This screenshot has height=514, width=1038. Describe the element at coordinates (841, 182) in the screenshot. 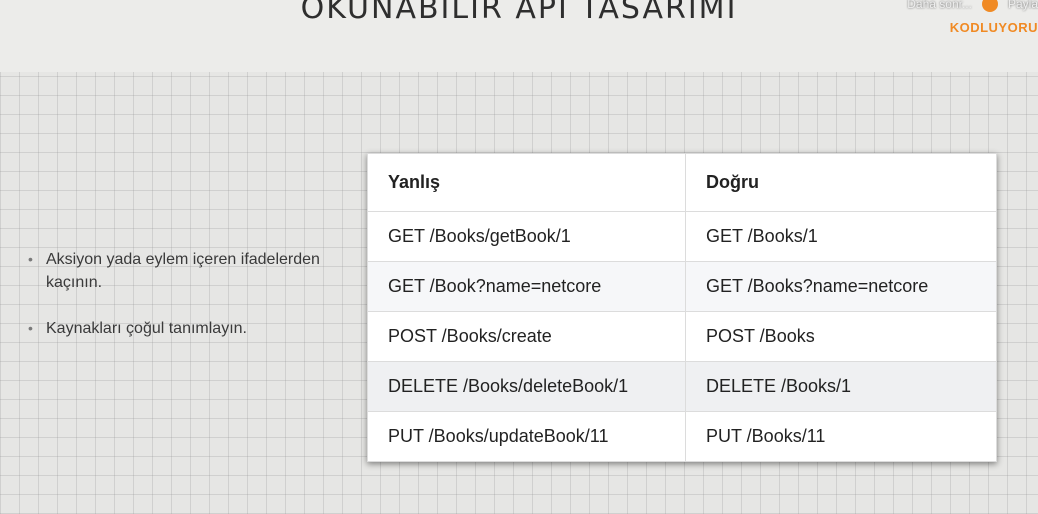

I see `header-right: Doğru` at that location.